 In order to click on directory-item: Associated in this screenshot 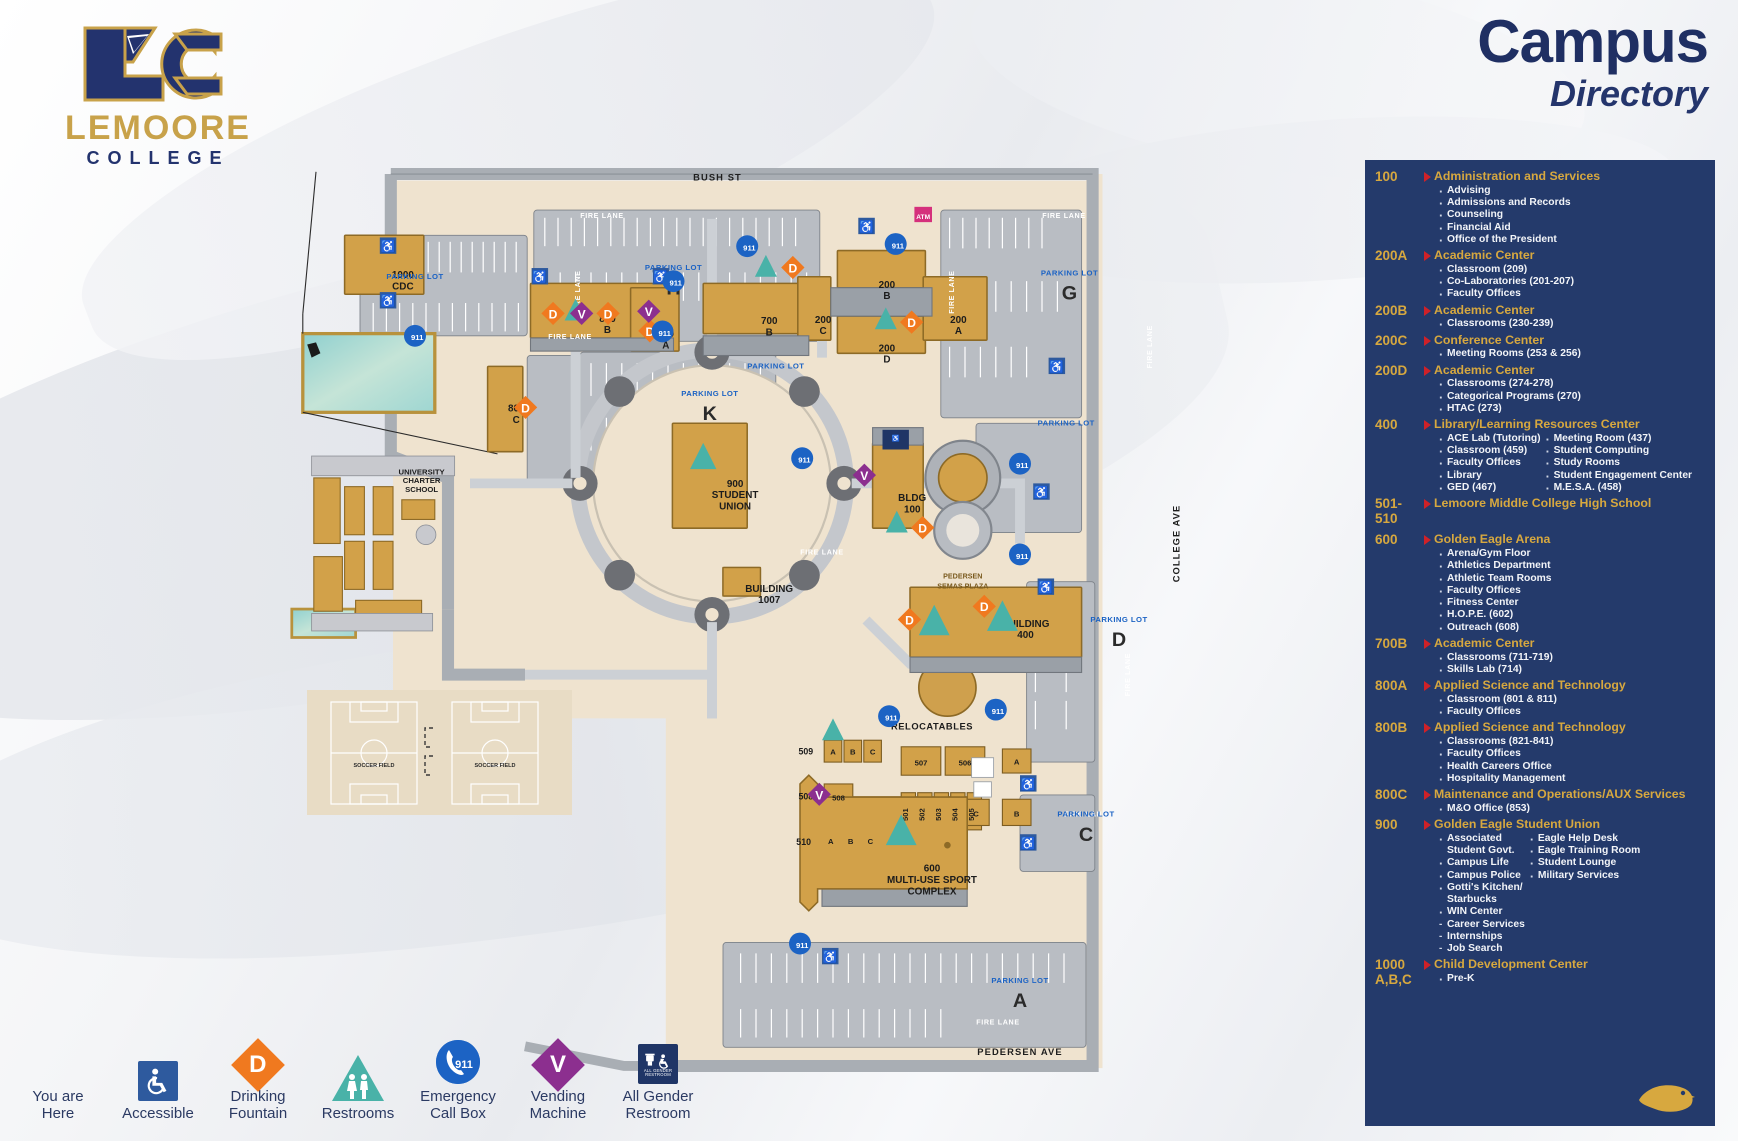, I will do `click(1481, 840)`.